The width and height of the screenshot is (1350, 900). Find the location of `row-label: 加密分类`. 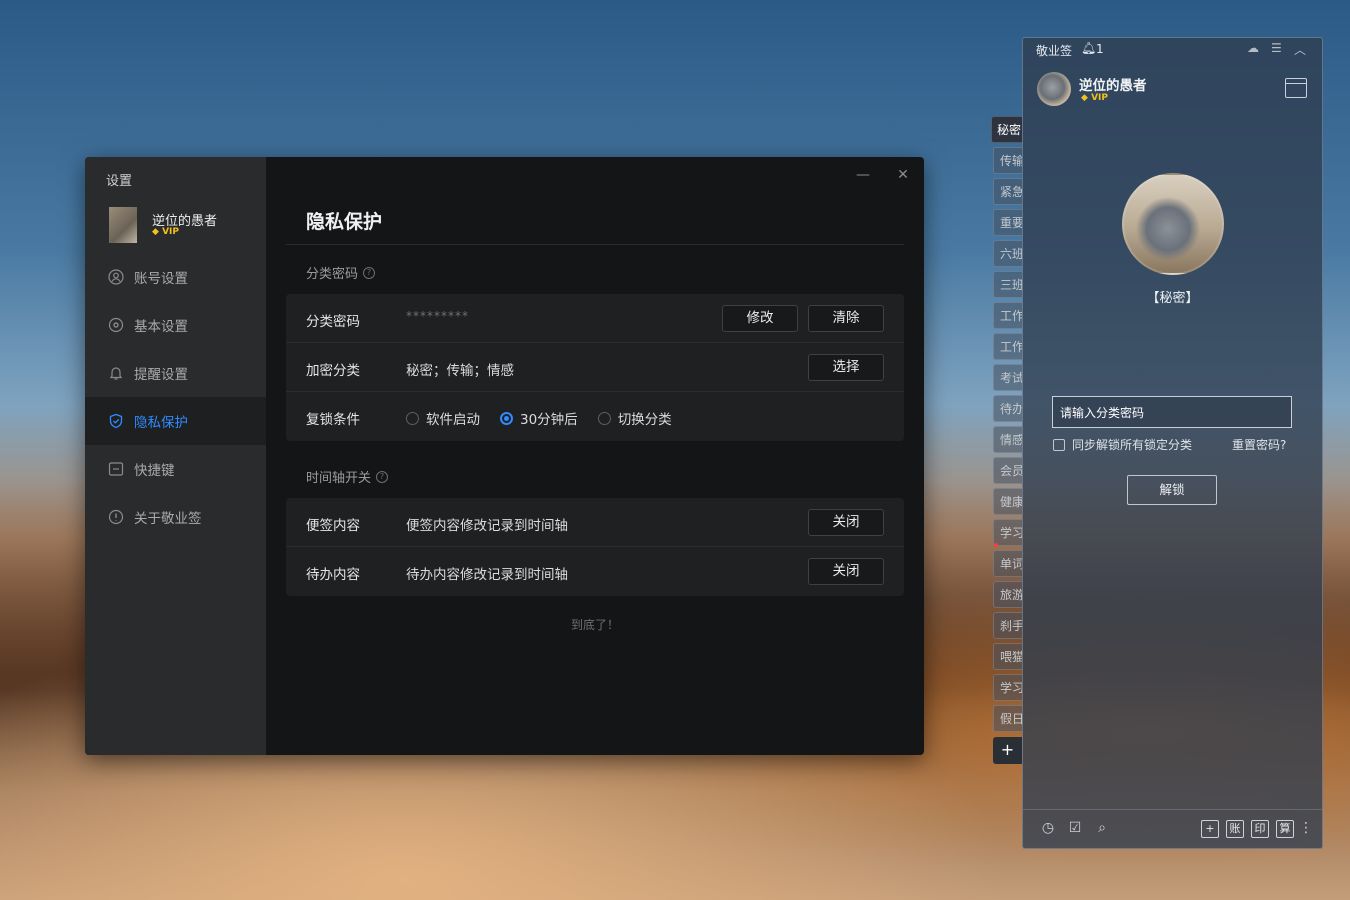

row-label: 加密分类 is located at coordinates (333, 371).